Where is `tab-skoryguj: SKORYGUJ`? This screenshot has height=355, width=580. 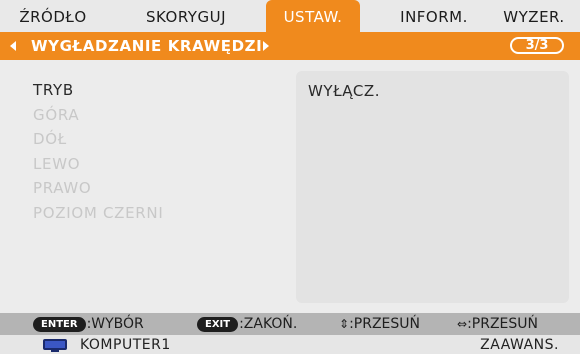 tab-skoryguj: SKORYGUJ is located at coordinates (186, 16).